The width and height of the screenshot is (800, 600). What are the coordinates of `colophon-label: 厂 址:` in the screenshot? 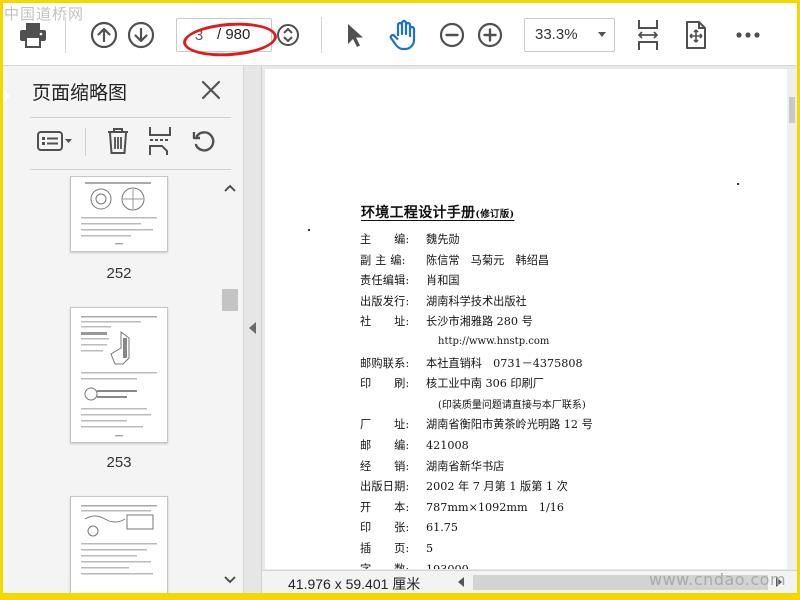 It's located at (385, 425).